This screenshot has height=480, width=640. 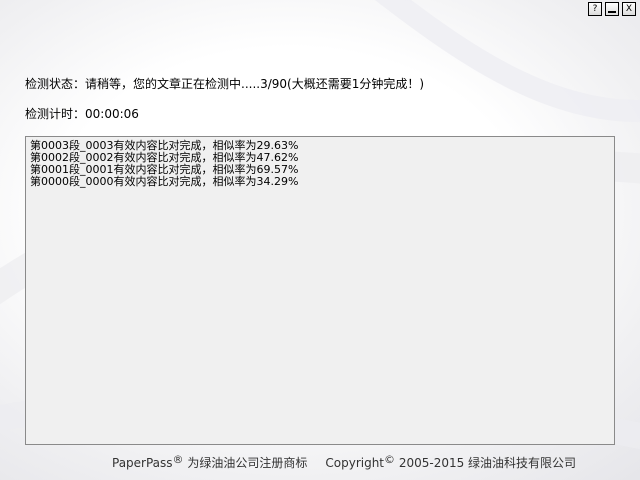 I want to click on status-message: 请稍等，您的文章正在检测中.....3/90(大概还需要1分钟完成！), so click(x=255, y=84).